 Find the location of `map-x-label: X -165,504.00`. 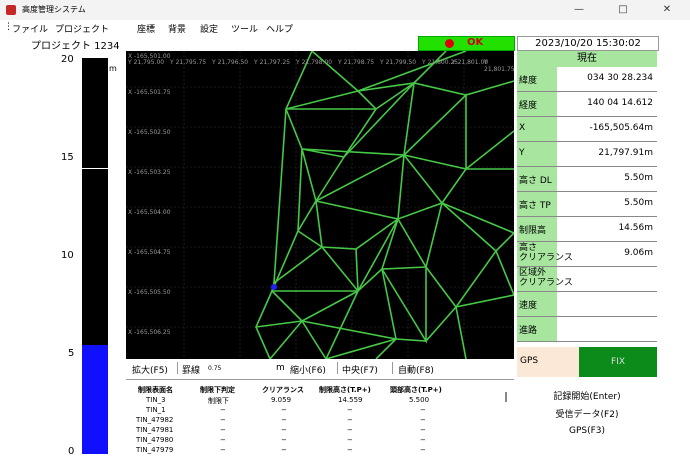

map-x-label: X -165,504.00 is located at coordinates (149, 212).